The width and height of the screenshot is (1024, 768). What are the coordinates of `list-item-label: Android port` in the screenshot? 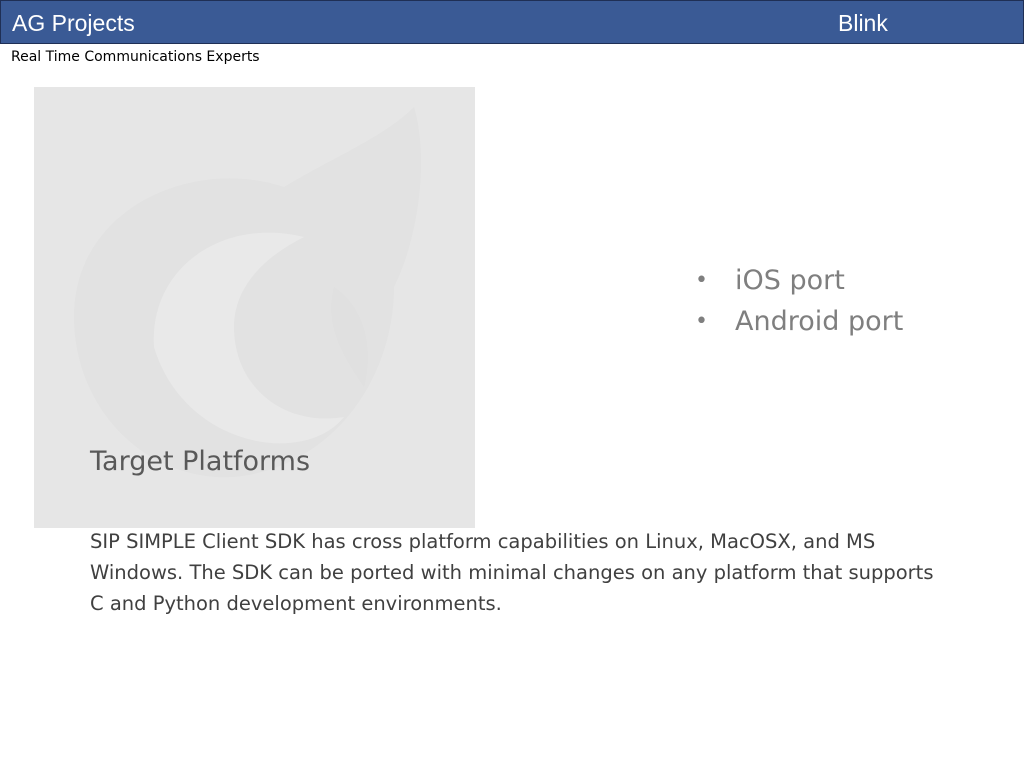 It's located at (819, 321).